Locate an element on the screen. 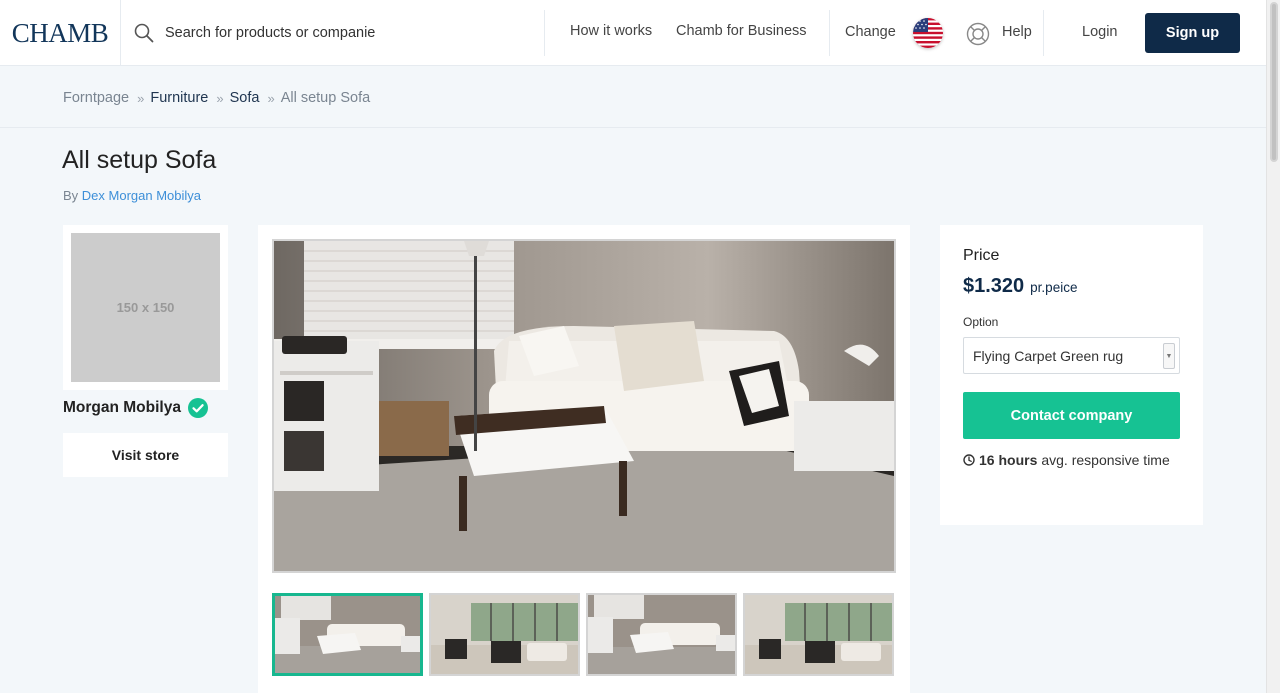 The image size is (1280, 693). breadcrumb-sofa: Sofa is located at coordinates (245, 98).